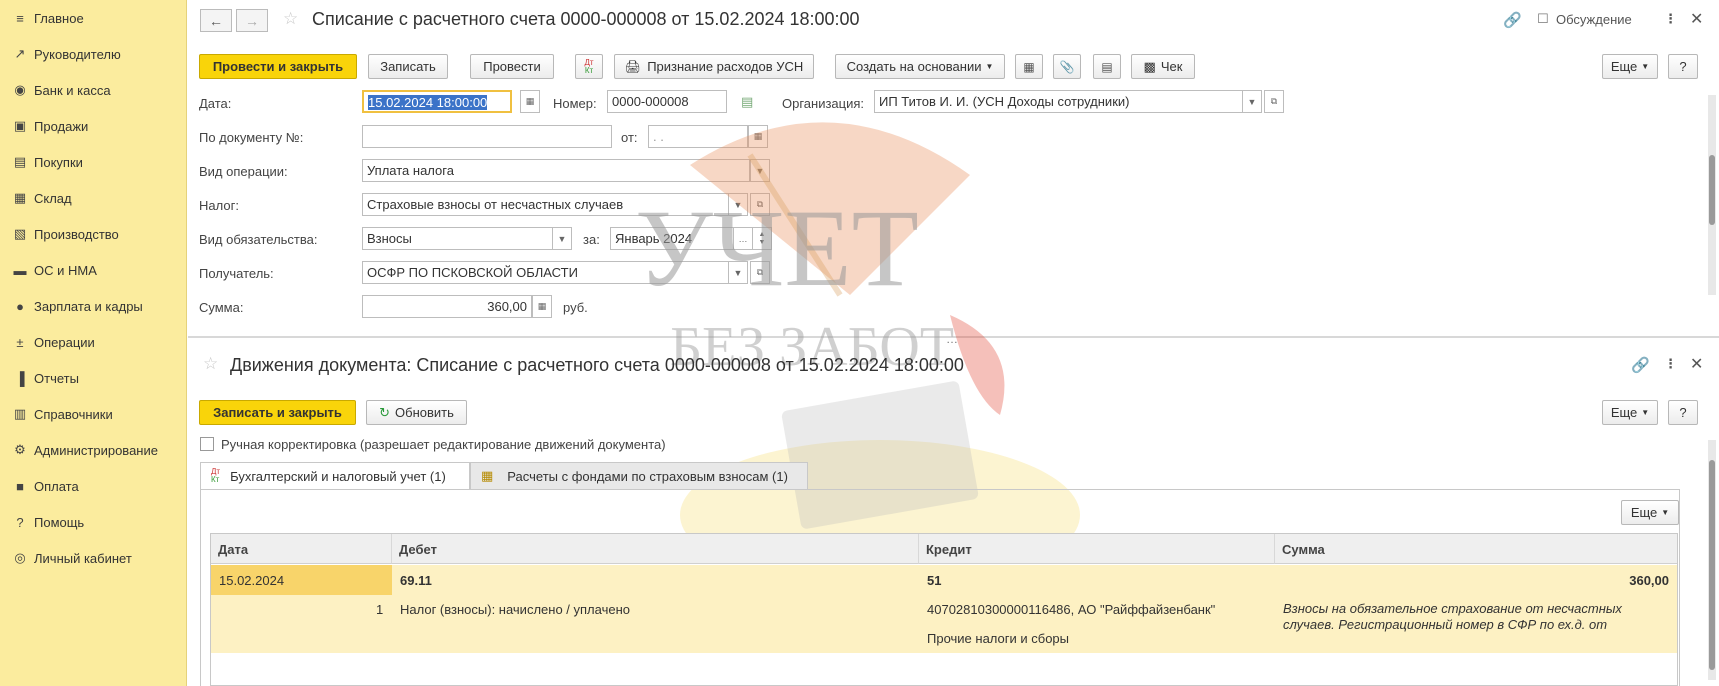 The height and width of the screenshot is (686, 1719). Describe the element at coordinates (20, 486) in the screenshot. I see `payment-icon: ■` at that location.